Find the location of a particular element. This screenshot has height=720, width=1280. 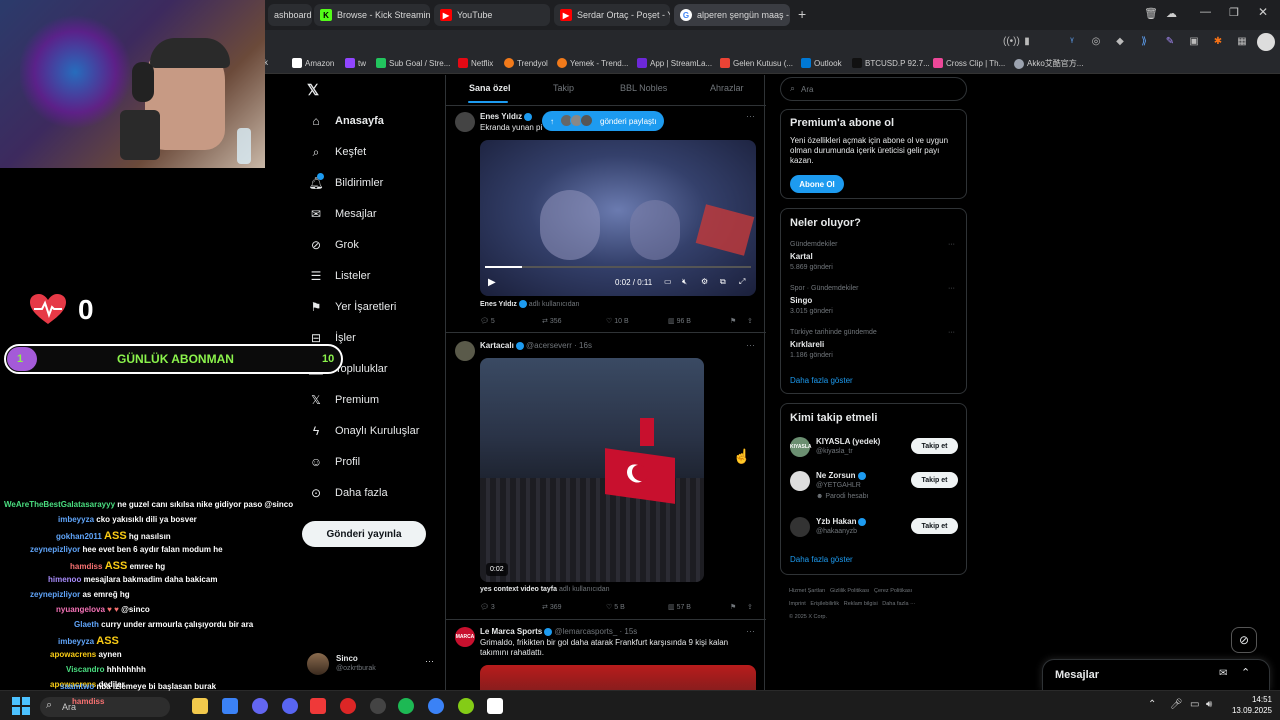

repost-button: ⇄ 356 is located at coordinates (552, 321).